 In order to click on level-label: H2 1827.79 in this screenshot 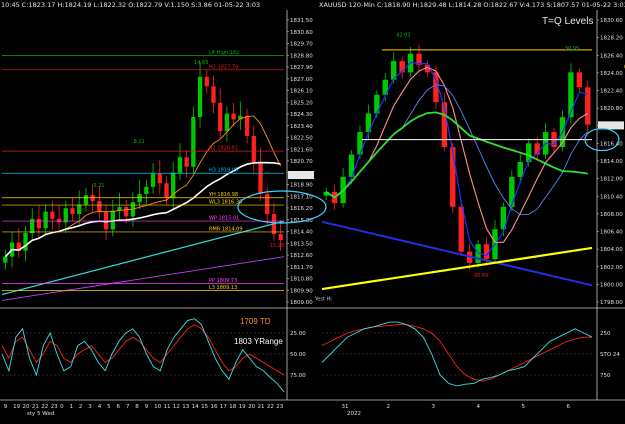, I will do `click(223, 67)`.